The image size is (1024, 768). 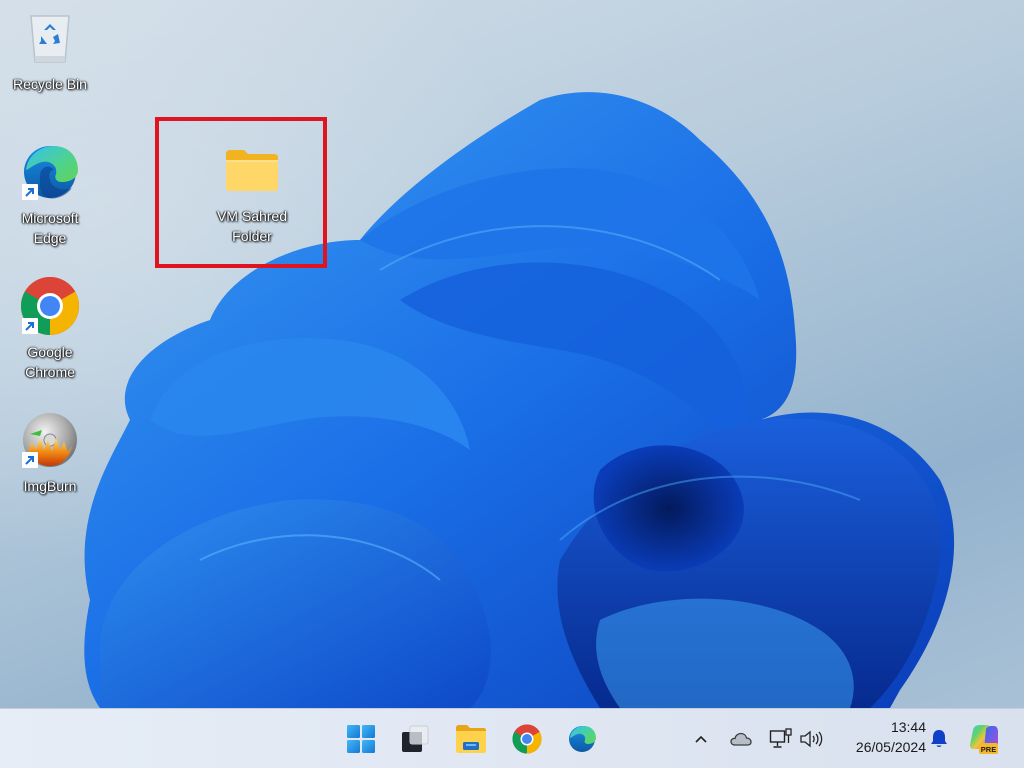 I want to click on desktop-icon-imgburn: ImgBurn, so click(x=50, y=452).